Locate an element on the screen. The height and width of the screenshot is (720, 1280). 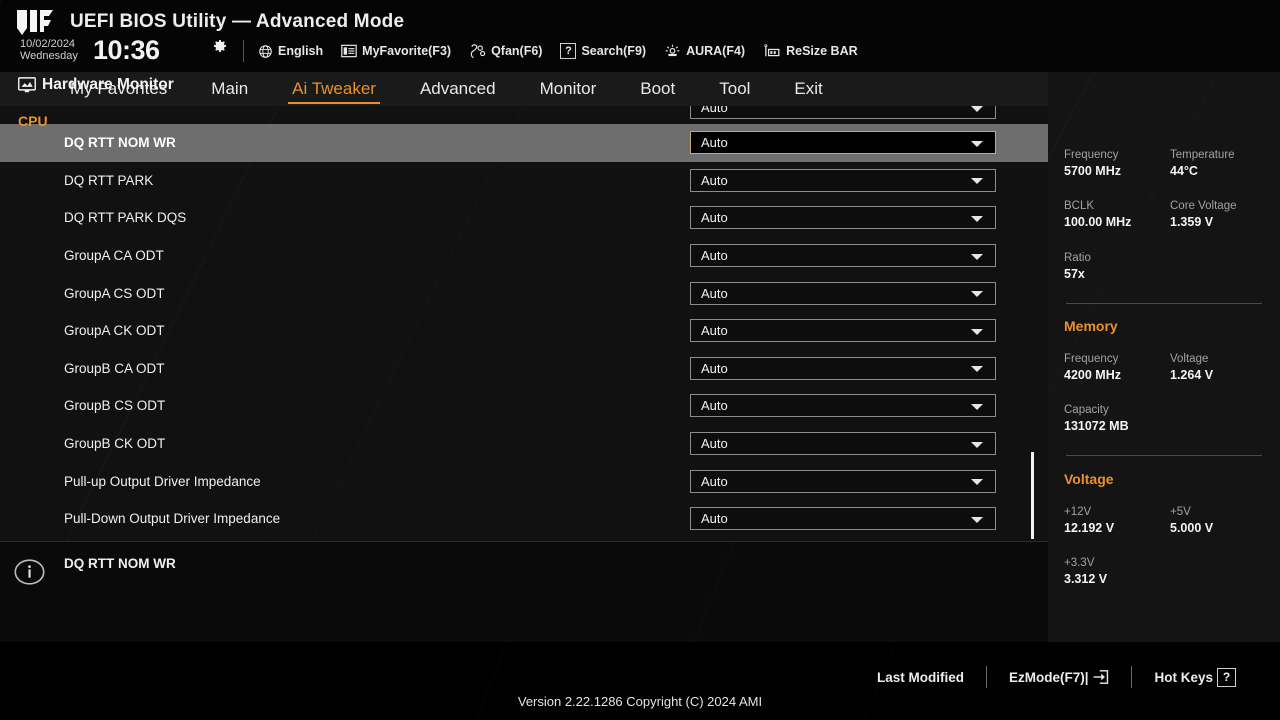
setting-label: Pull-up Output Driver Impedance is located at coordinates (162, 481).